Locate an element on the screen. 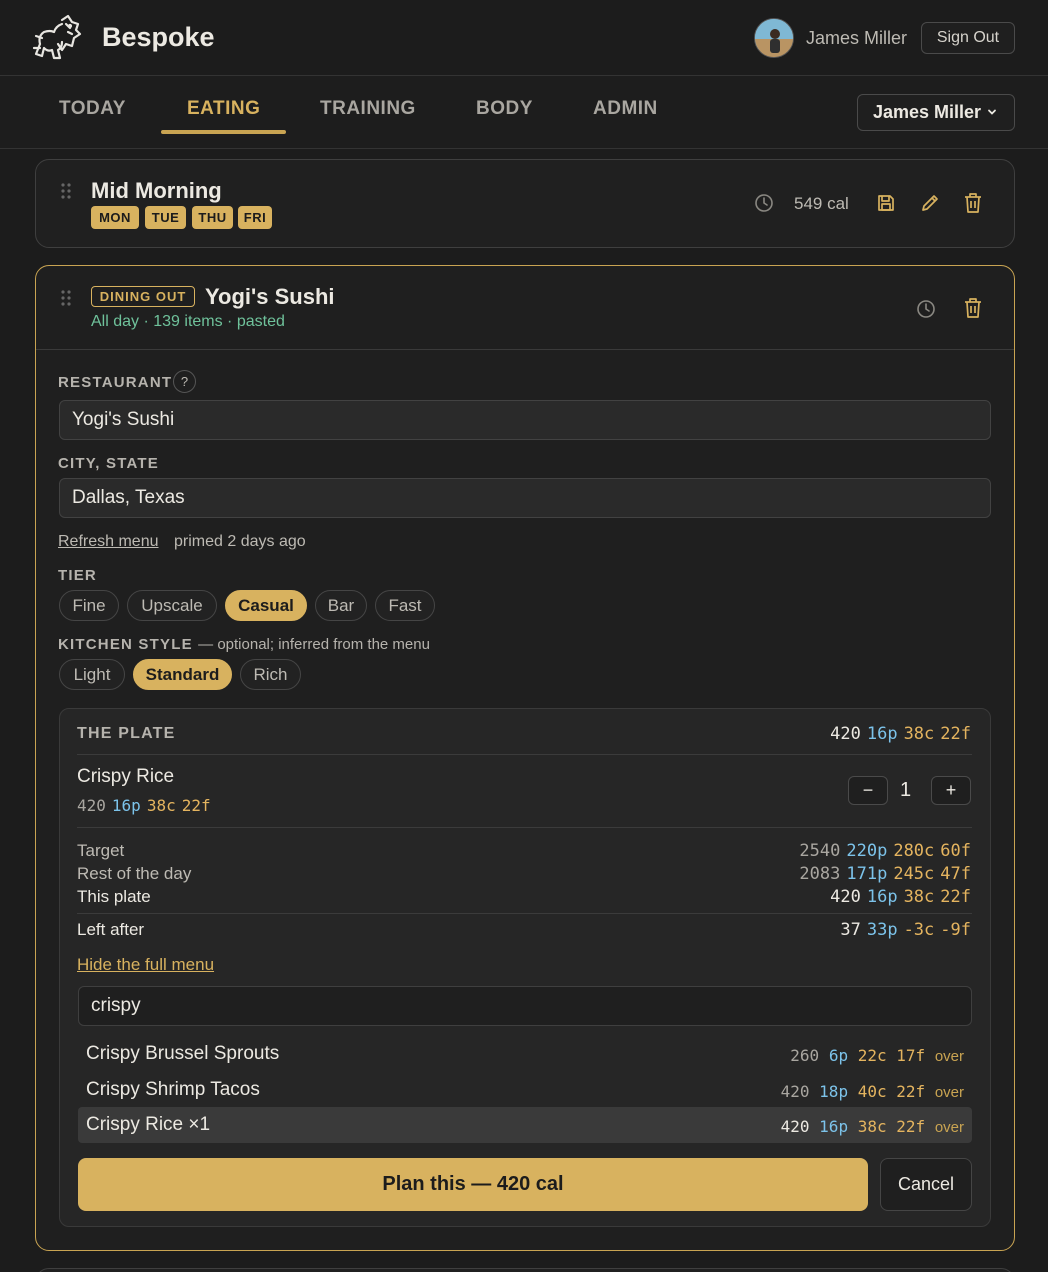 The height and width of the screenshot is (1272, 1048). plate-protein: 16p is located at coordinates (882, 897).